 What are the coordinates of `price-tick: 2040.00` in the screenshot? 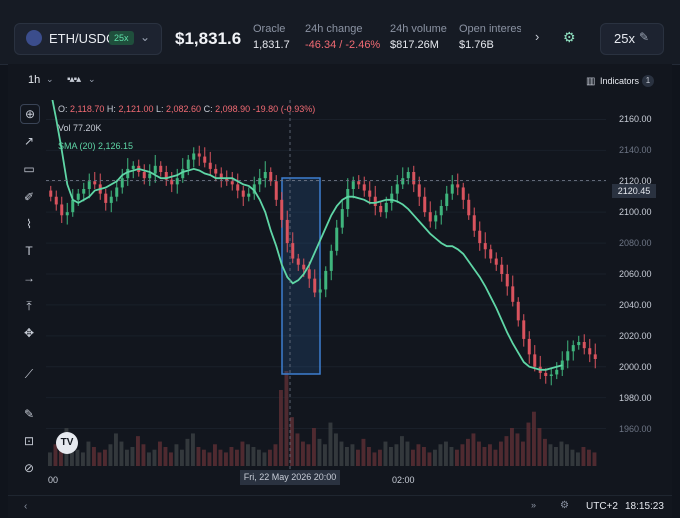 It's located at (635, 304).